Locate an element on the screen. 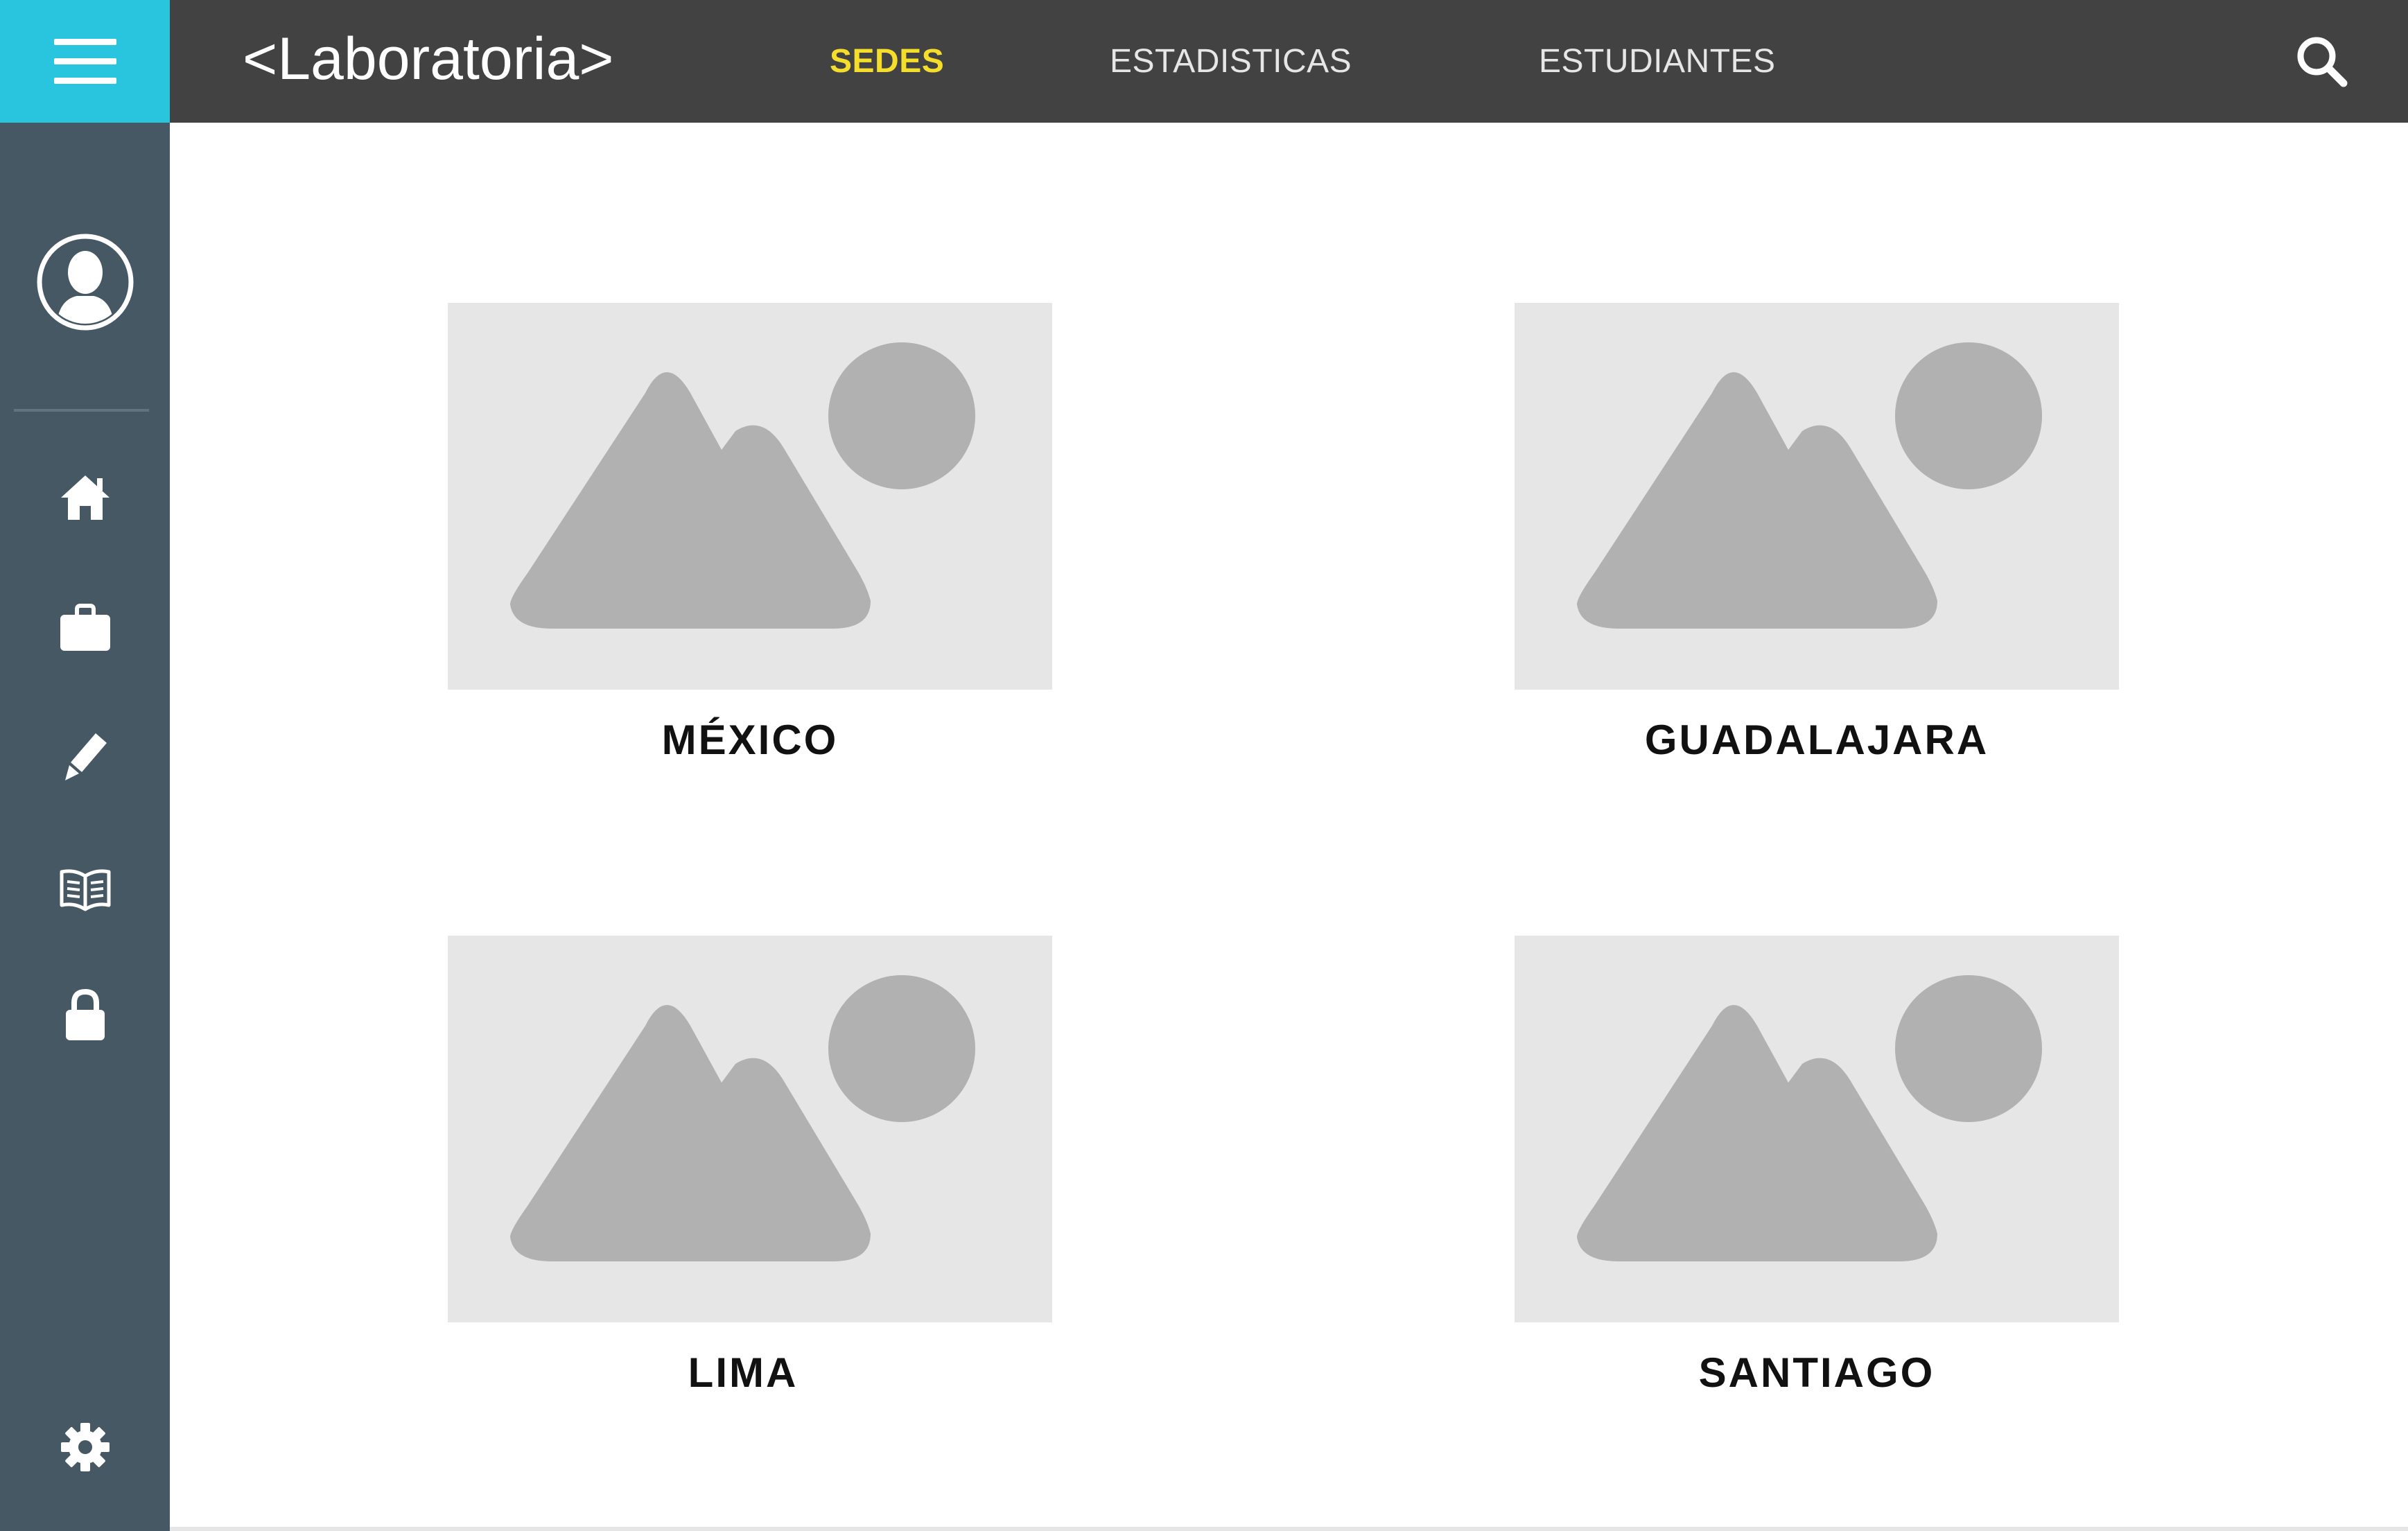  sidebar-item-edit is located at coordinates (85, 757).